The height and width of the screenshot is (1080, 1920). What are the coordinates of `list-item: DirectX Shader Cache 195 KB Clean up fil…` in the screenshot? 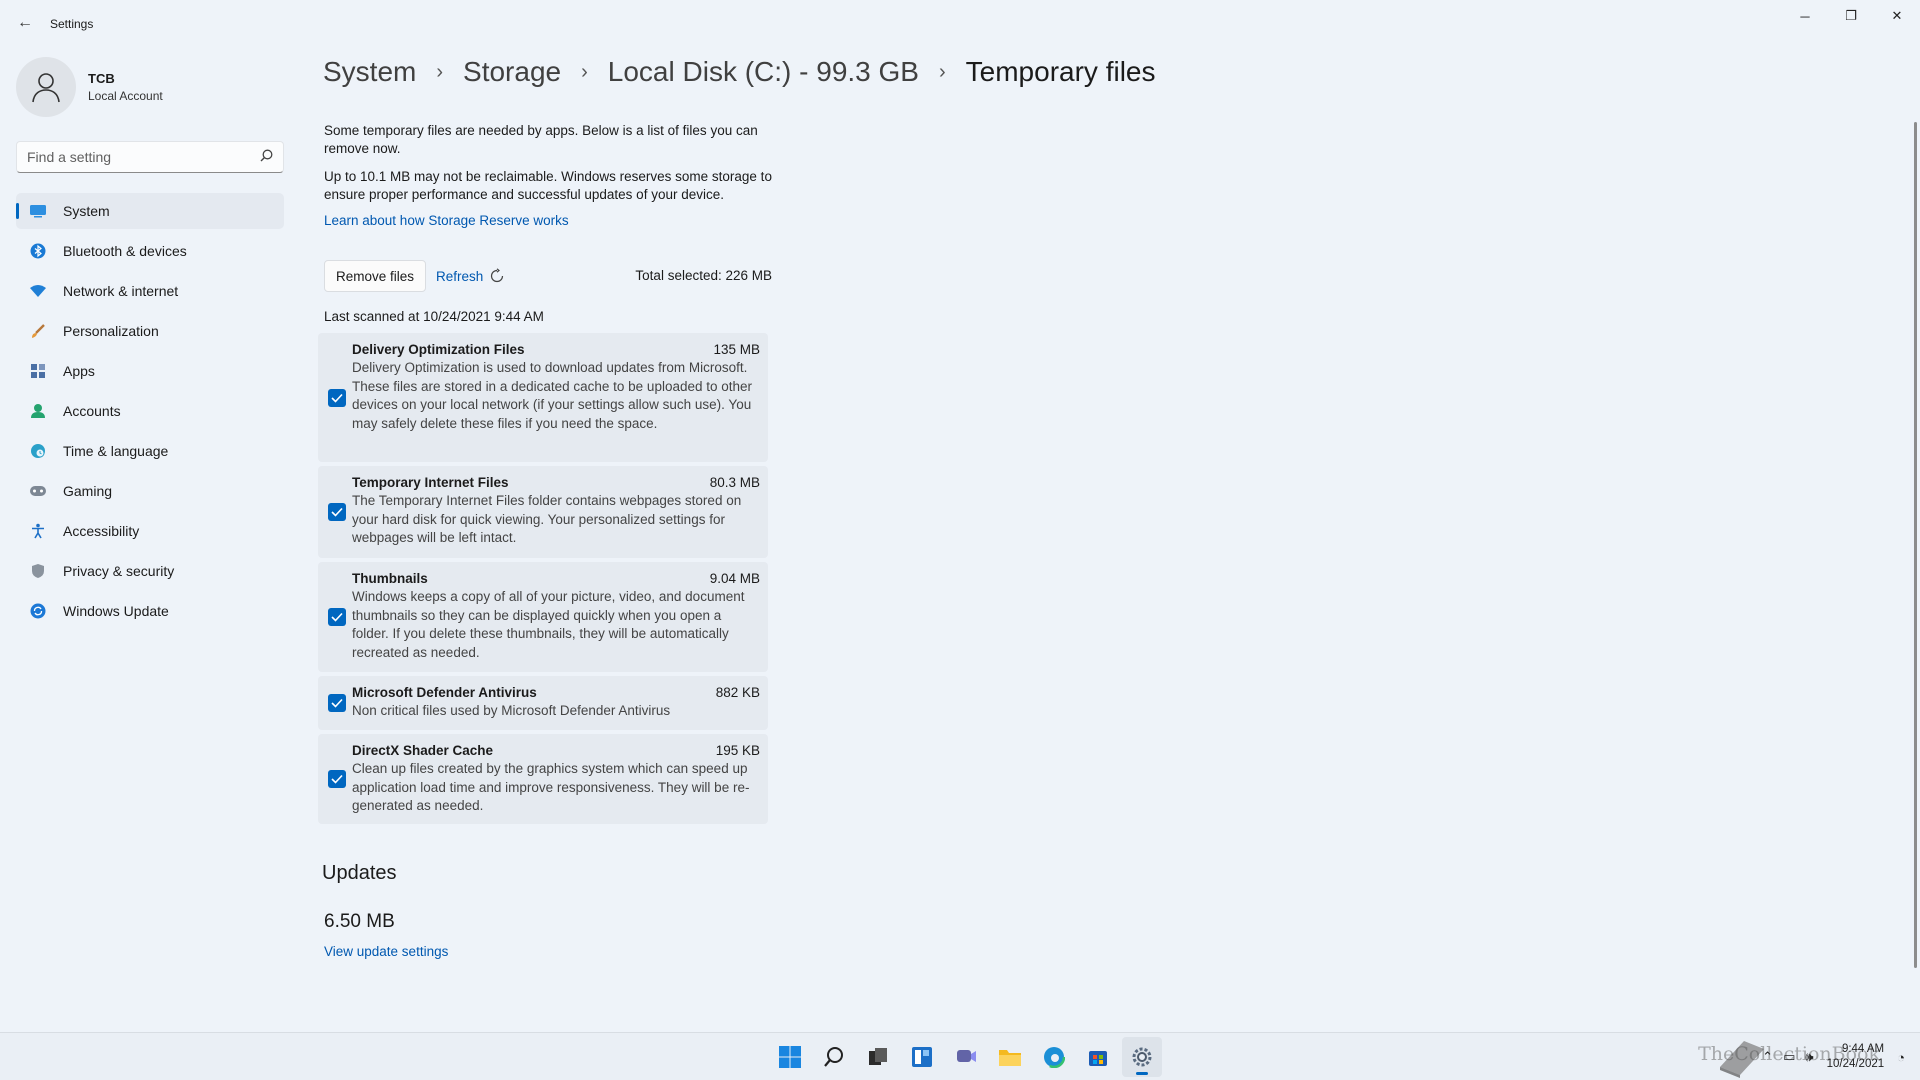 It's located at (543, 779).